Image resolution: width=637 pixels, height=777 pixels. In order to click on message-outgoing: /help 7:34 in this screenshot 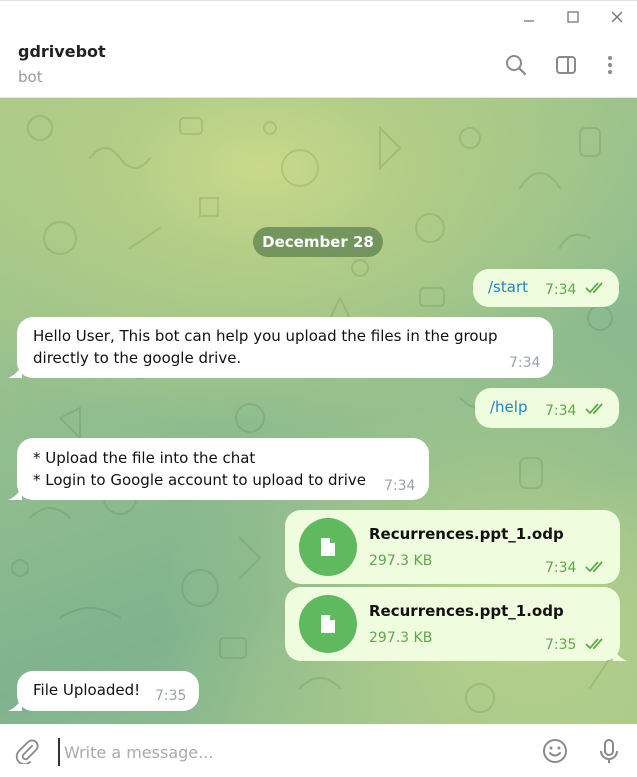, I will do `click(547, 408)`.